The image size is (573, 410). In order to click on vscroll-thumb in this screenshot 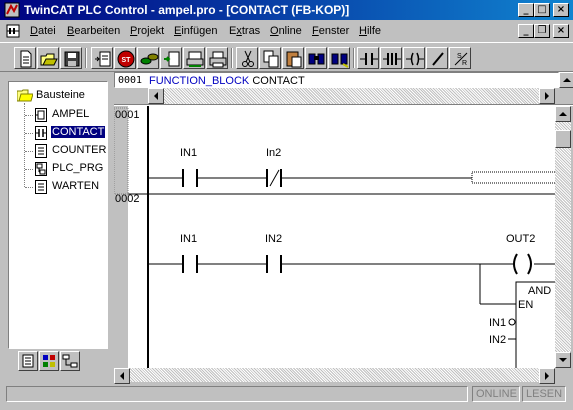, I will do `click(563, 139)`.